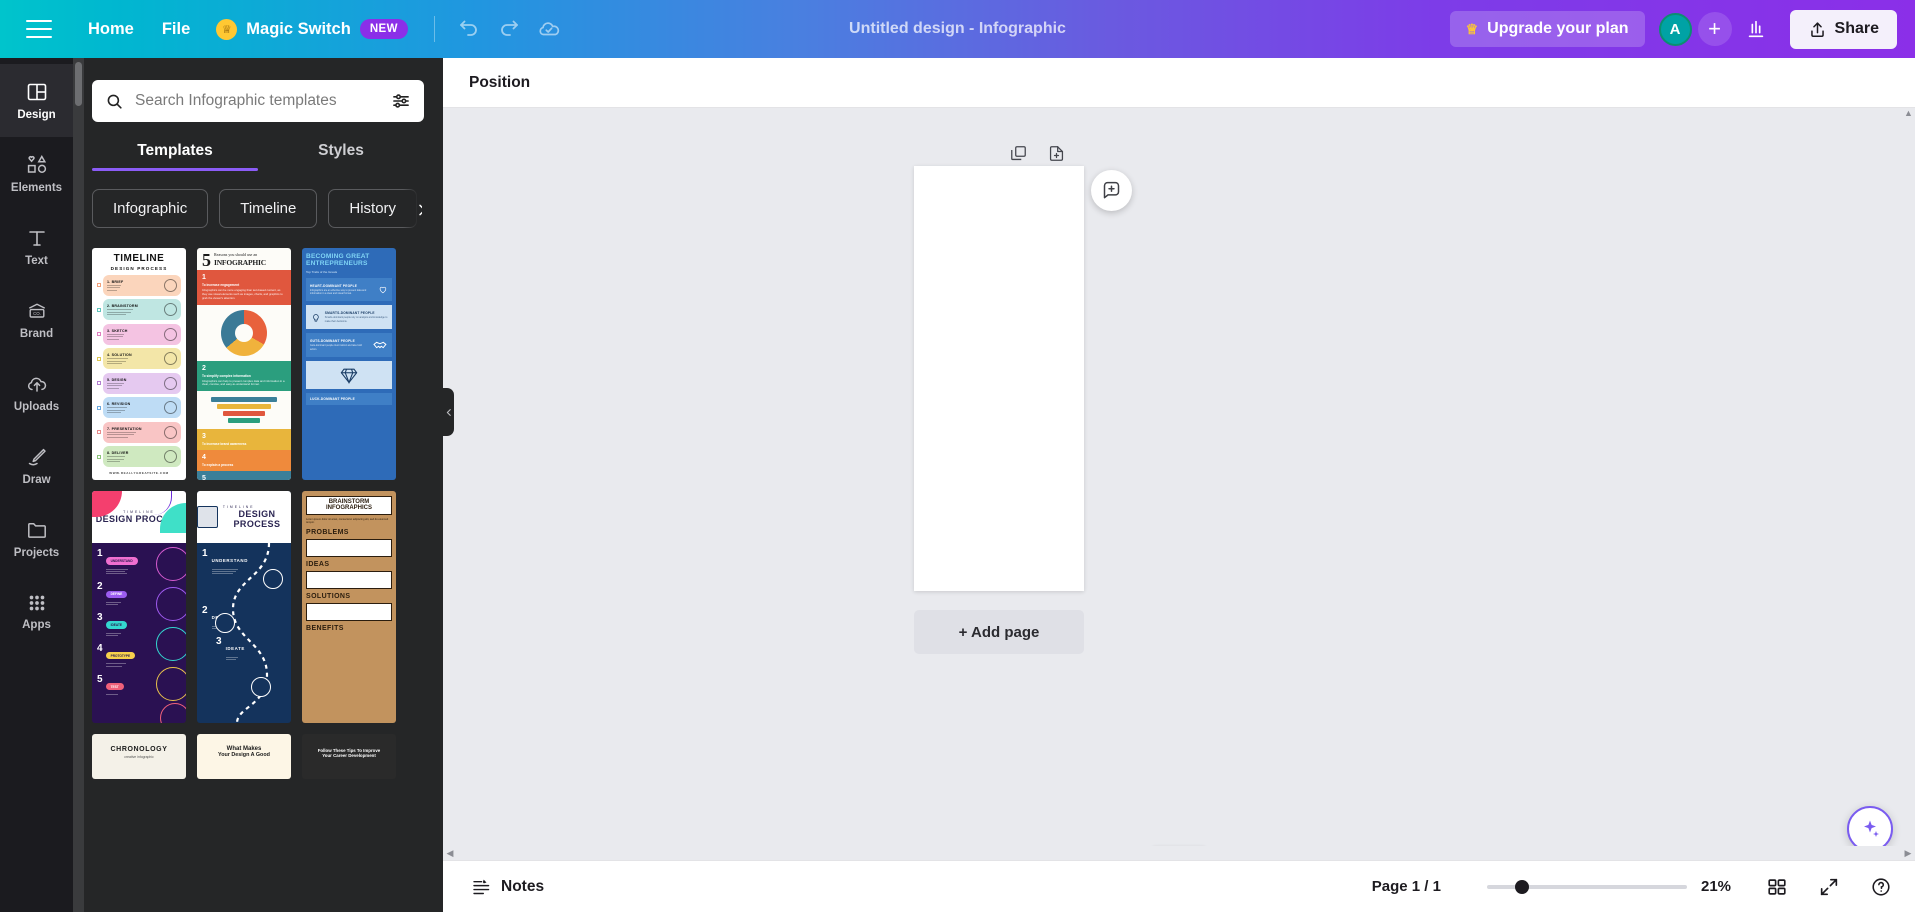 The image size is (1915, 912). Describe the element at coordinates (78, 485) in the screenshot. I see `panel-scrollbar` at that location.